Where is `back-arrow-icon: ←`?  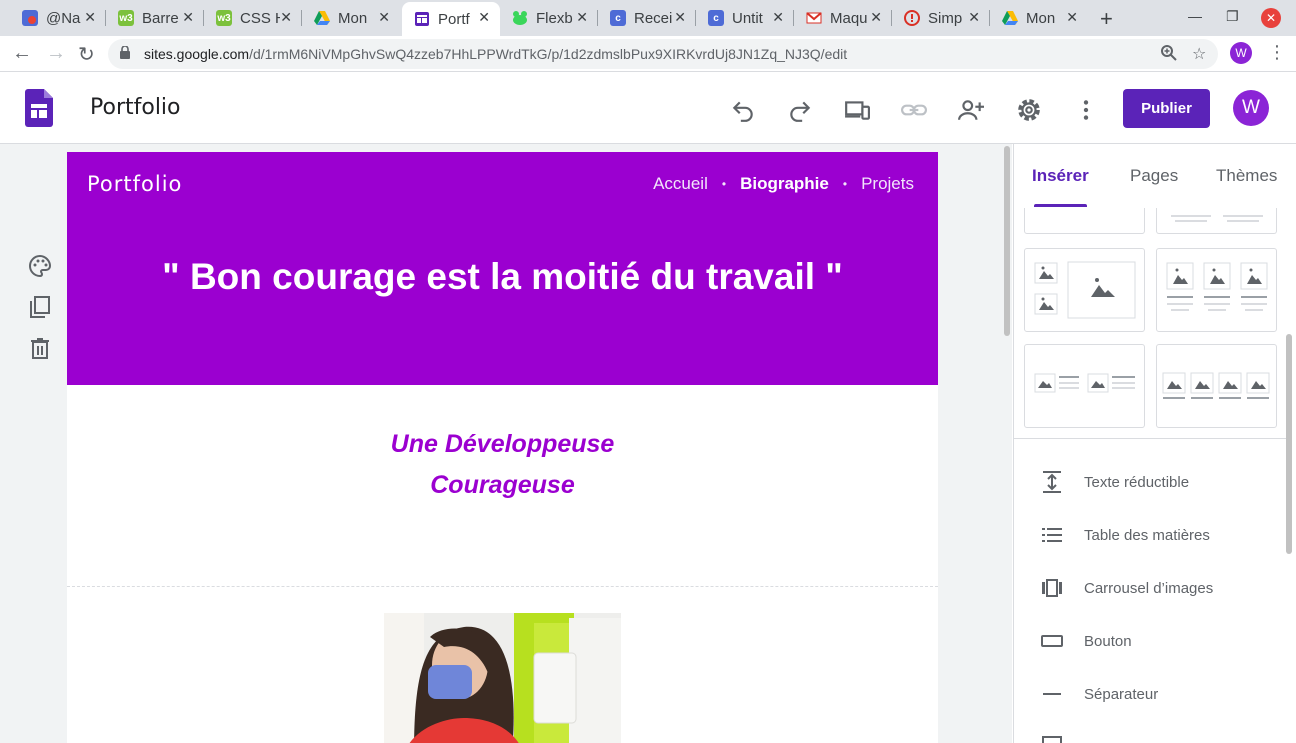
back-arrow-icon: ← is located at coordinates (22, 53).